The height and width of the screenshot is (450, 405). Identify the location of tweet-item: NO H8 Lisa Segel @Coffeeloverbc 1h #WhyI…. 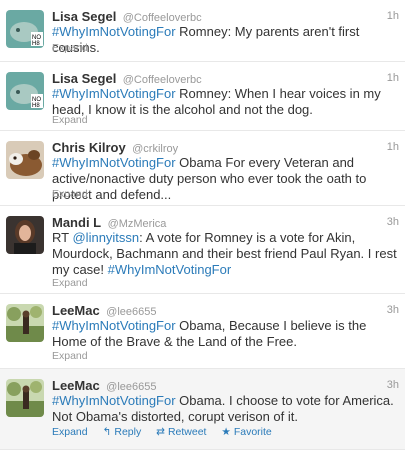
(202, 31).